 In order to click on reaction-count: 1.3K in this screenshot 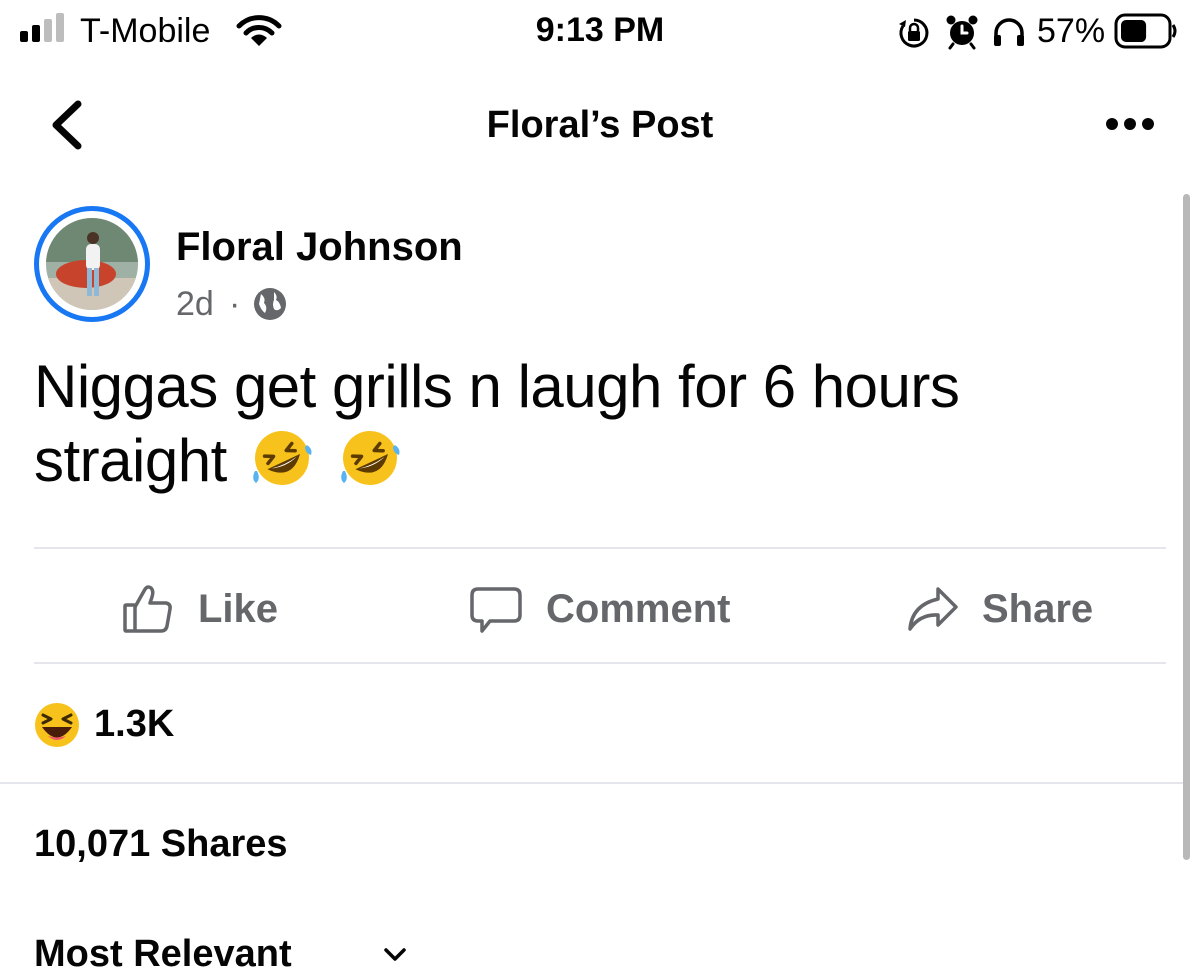, I will do `click(134, 724)`.